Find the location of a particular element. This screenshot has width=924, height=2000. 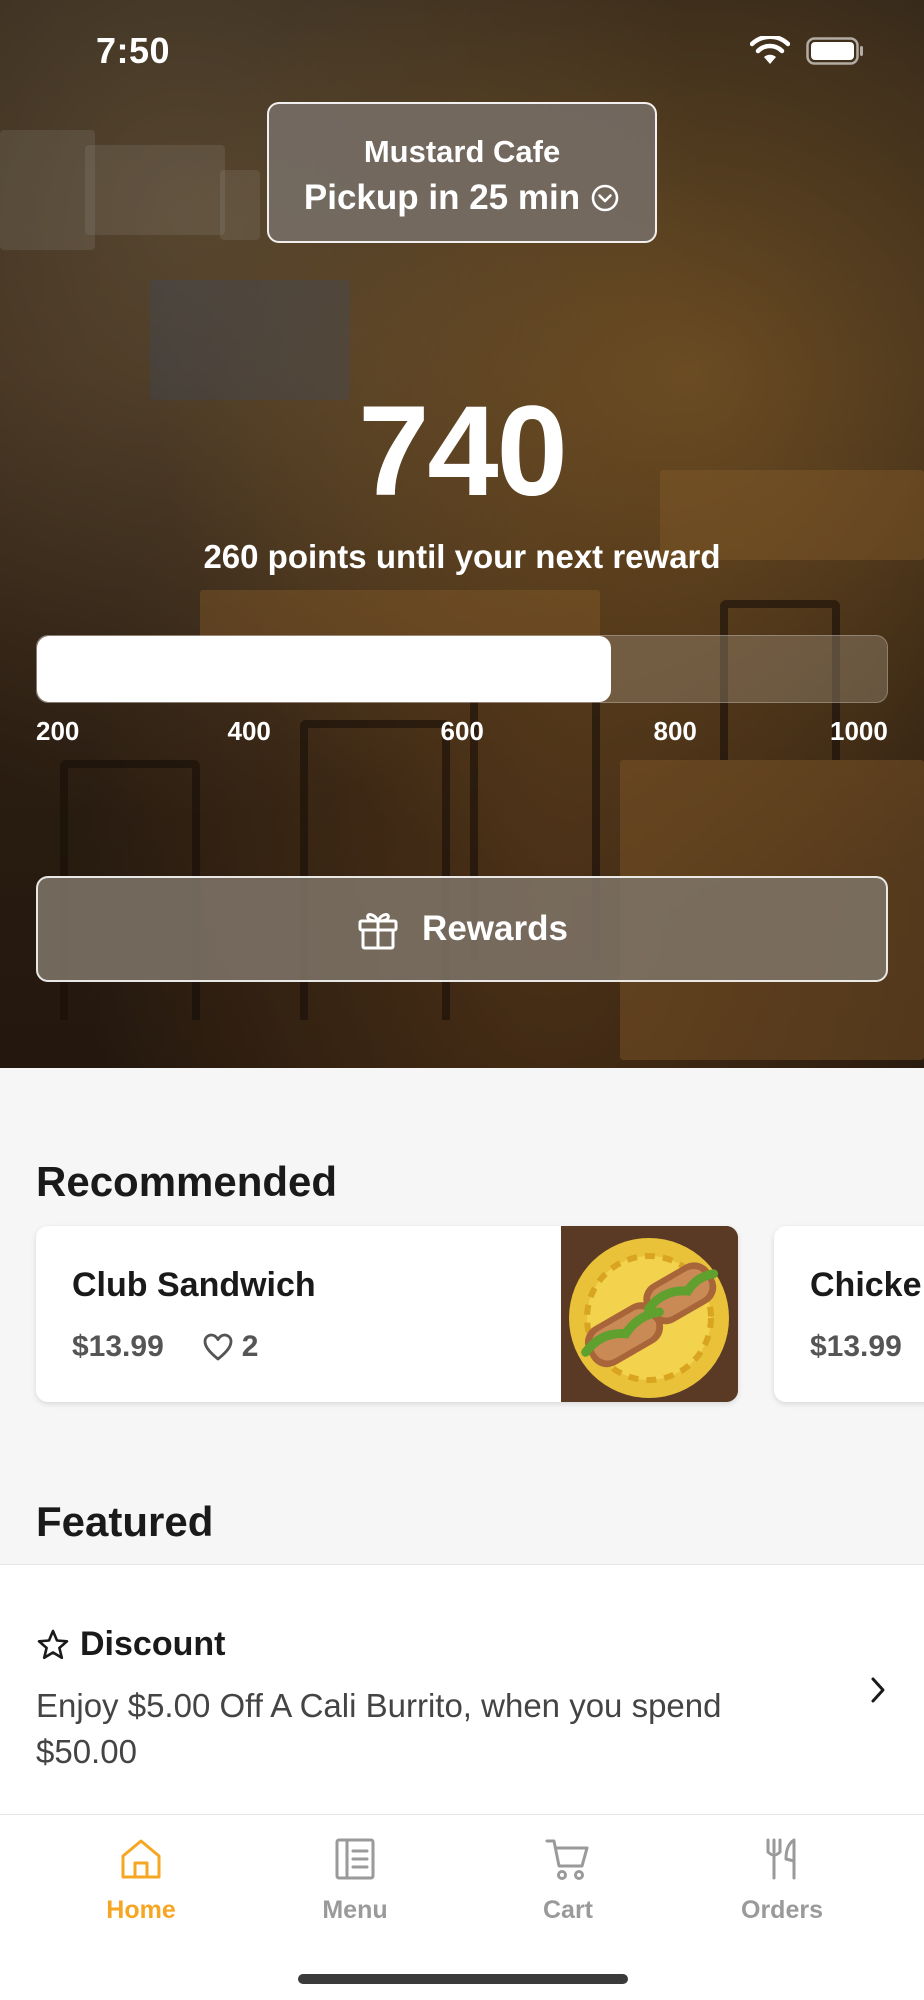

tab-home: Home is located at coordinates (141, 1880).